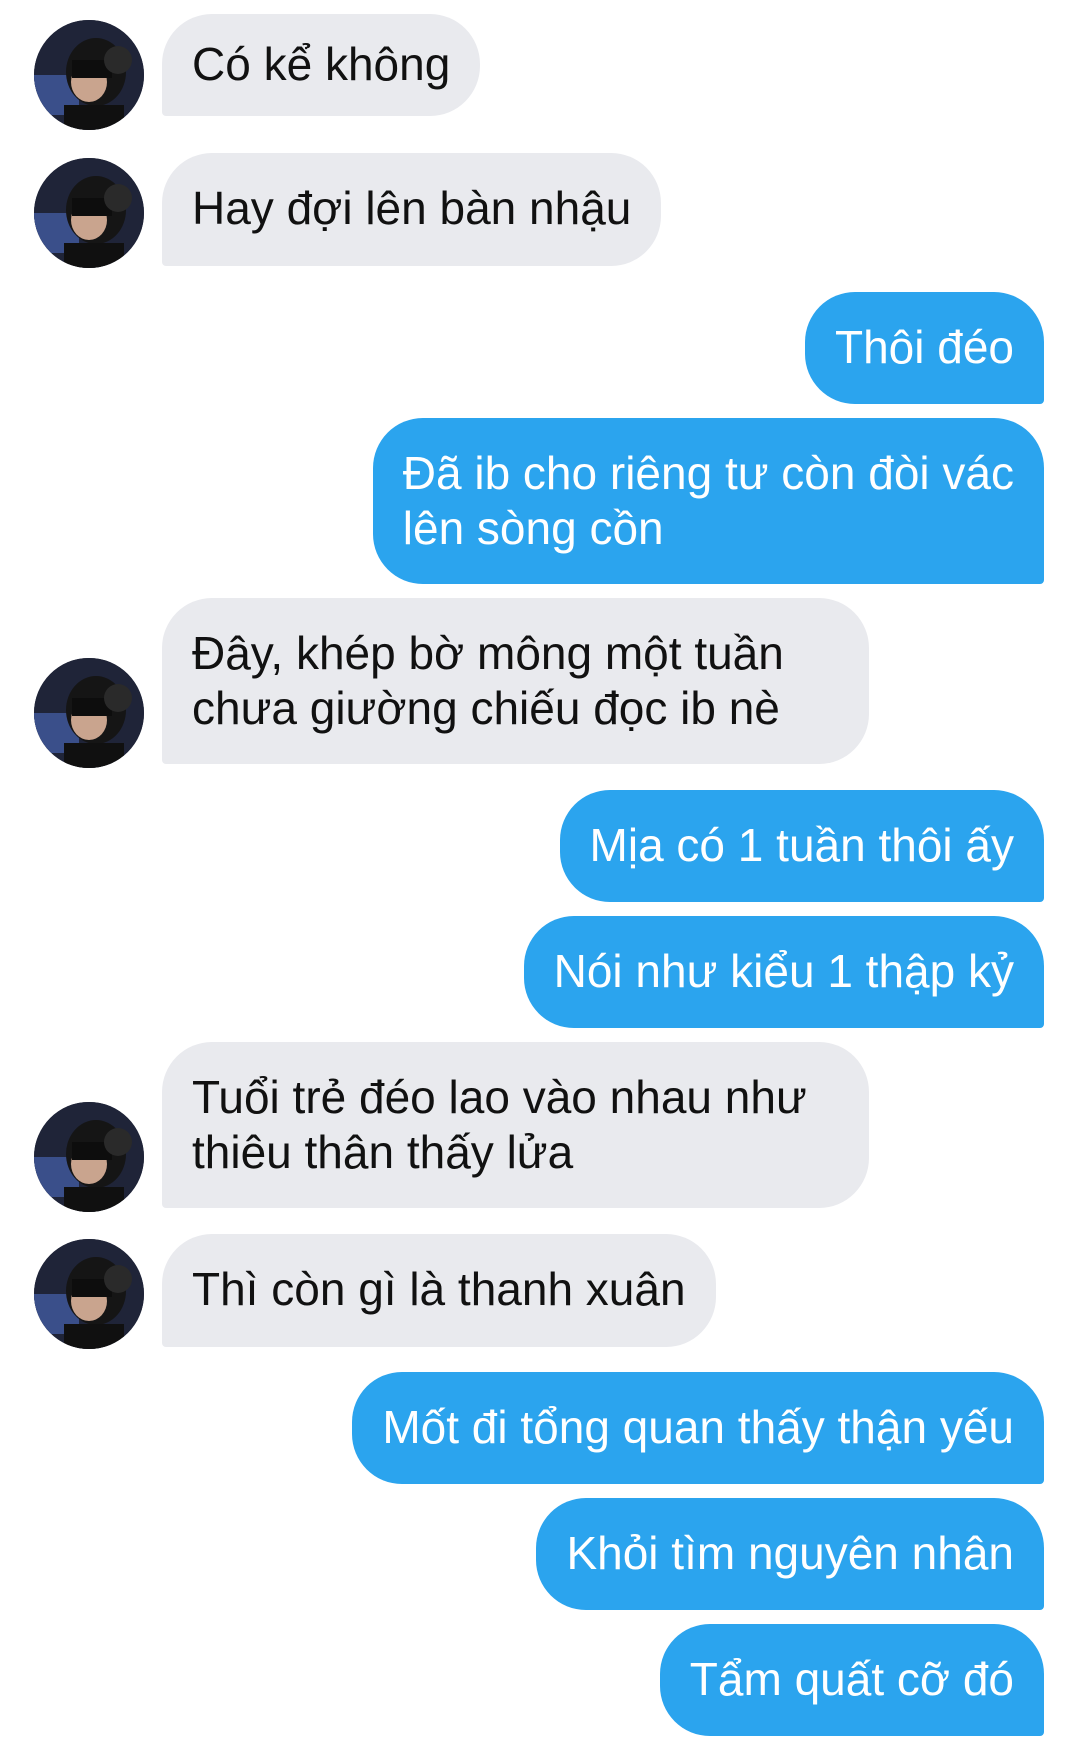 The width and height of the screenshot is (1080, 1742). I want to click on message-bubble: Thì còn gì là thanh xuân, so click(439, 1290).